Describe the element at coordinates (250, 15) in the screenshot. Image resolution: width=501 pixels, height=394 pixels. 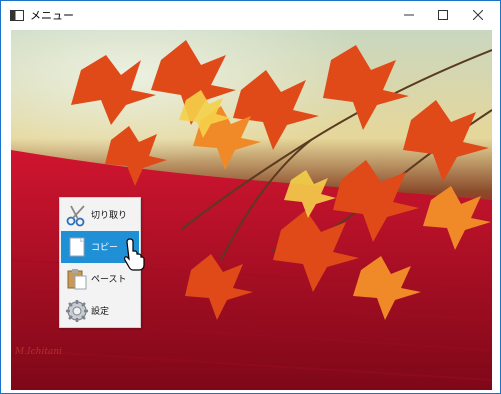
I see `title-bar: メニュー` at that location.